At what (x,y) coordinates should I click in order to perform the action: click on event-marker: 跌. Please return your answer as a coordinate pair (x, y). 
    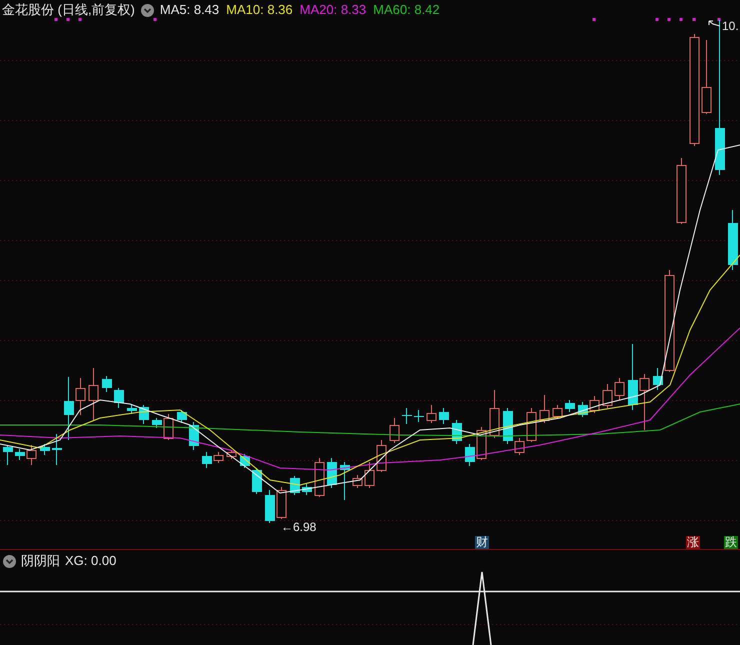
    Looking at the image, I should click on (731, 542).